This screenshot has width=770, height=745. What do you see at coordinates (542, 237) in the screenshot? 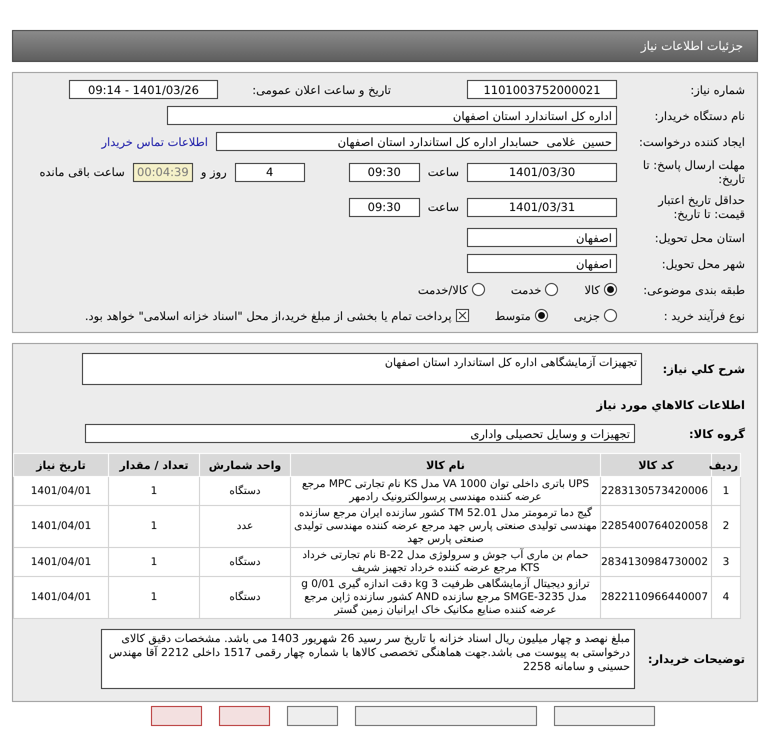
I see `province-field: اصفهان` at bounding box center [542, 237].